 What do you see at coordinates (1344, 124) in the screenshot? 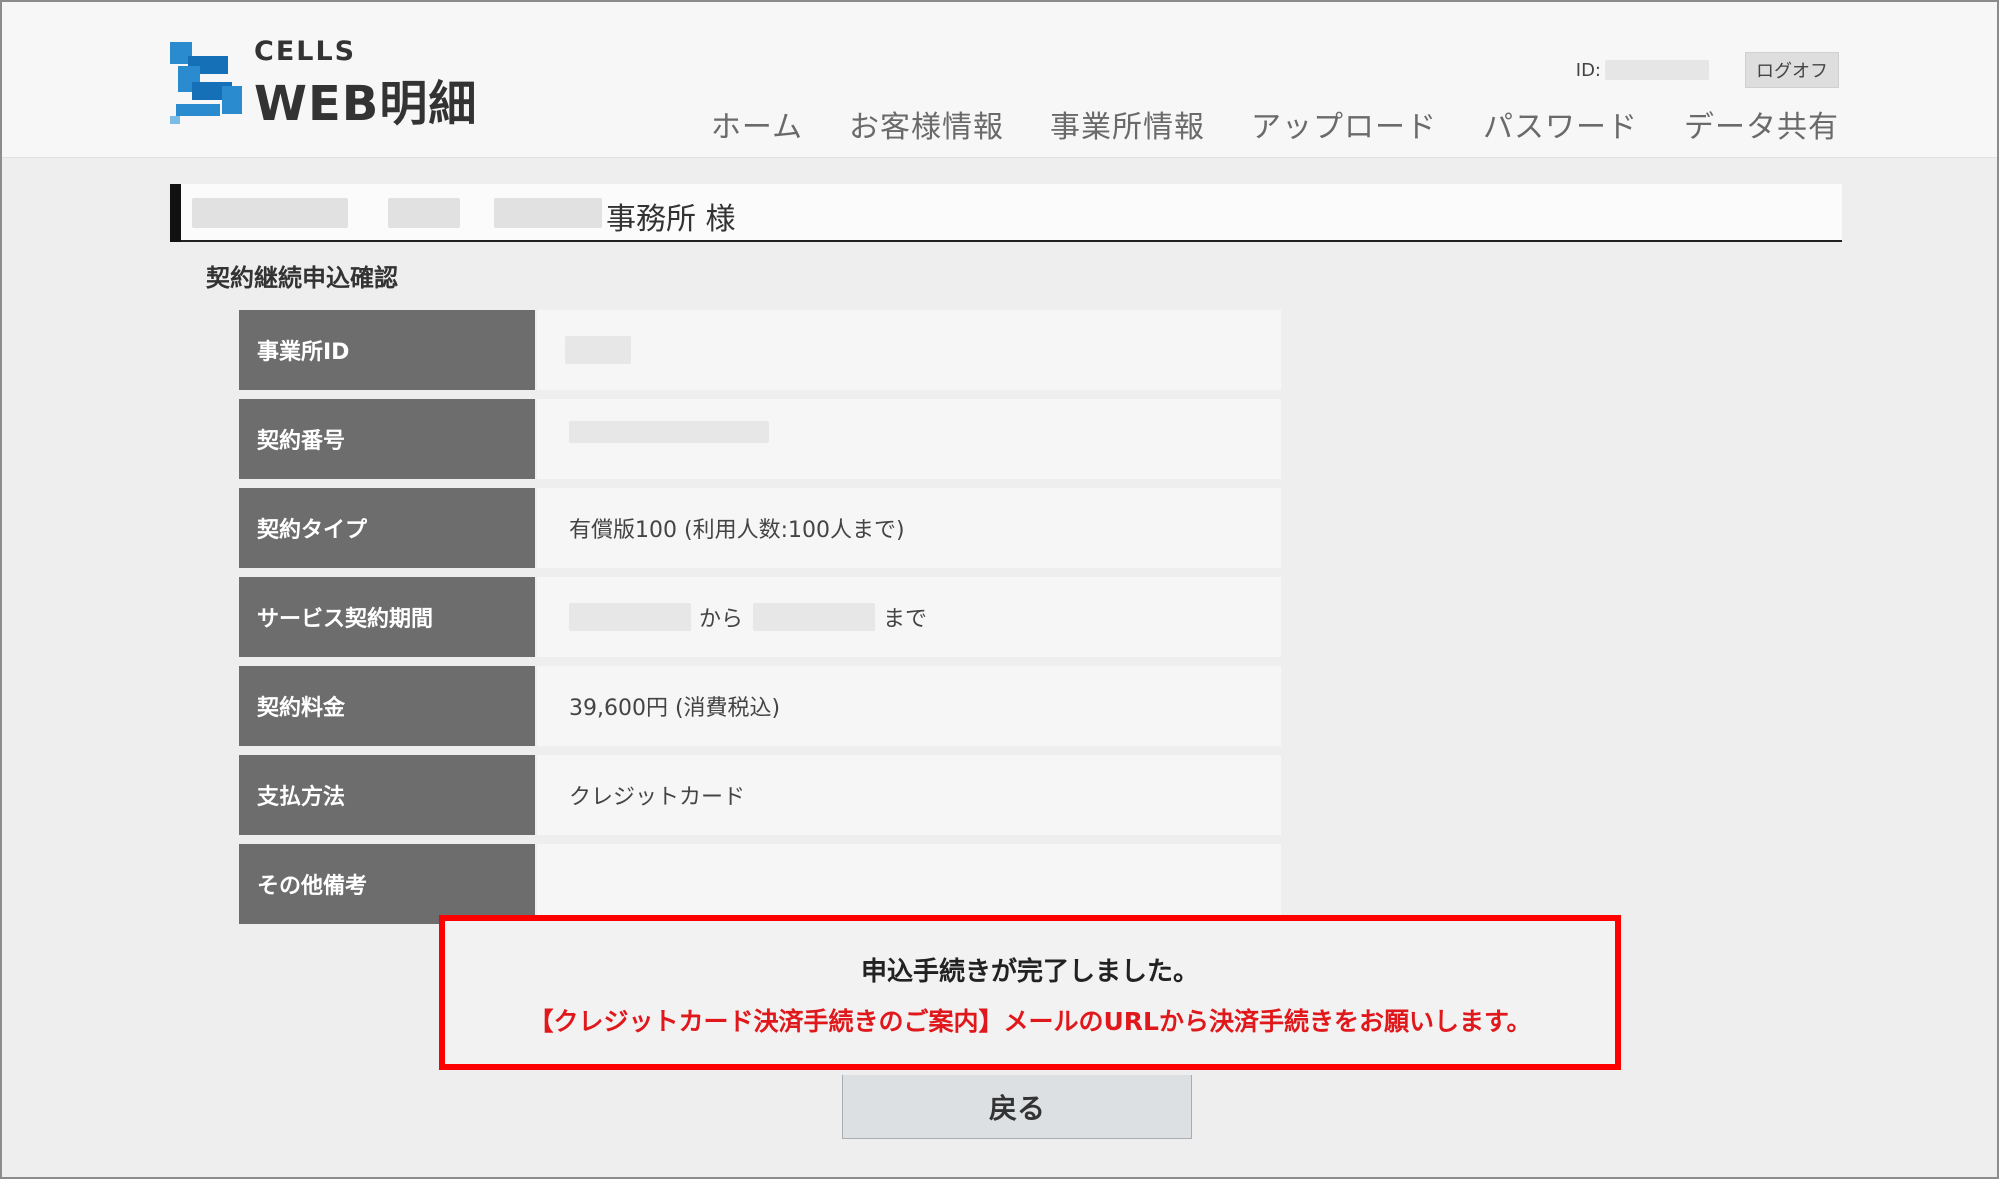
I see `nav-upload: アップロード` at bounding box center [1344, 124].